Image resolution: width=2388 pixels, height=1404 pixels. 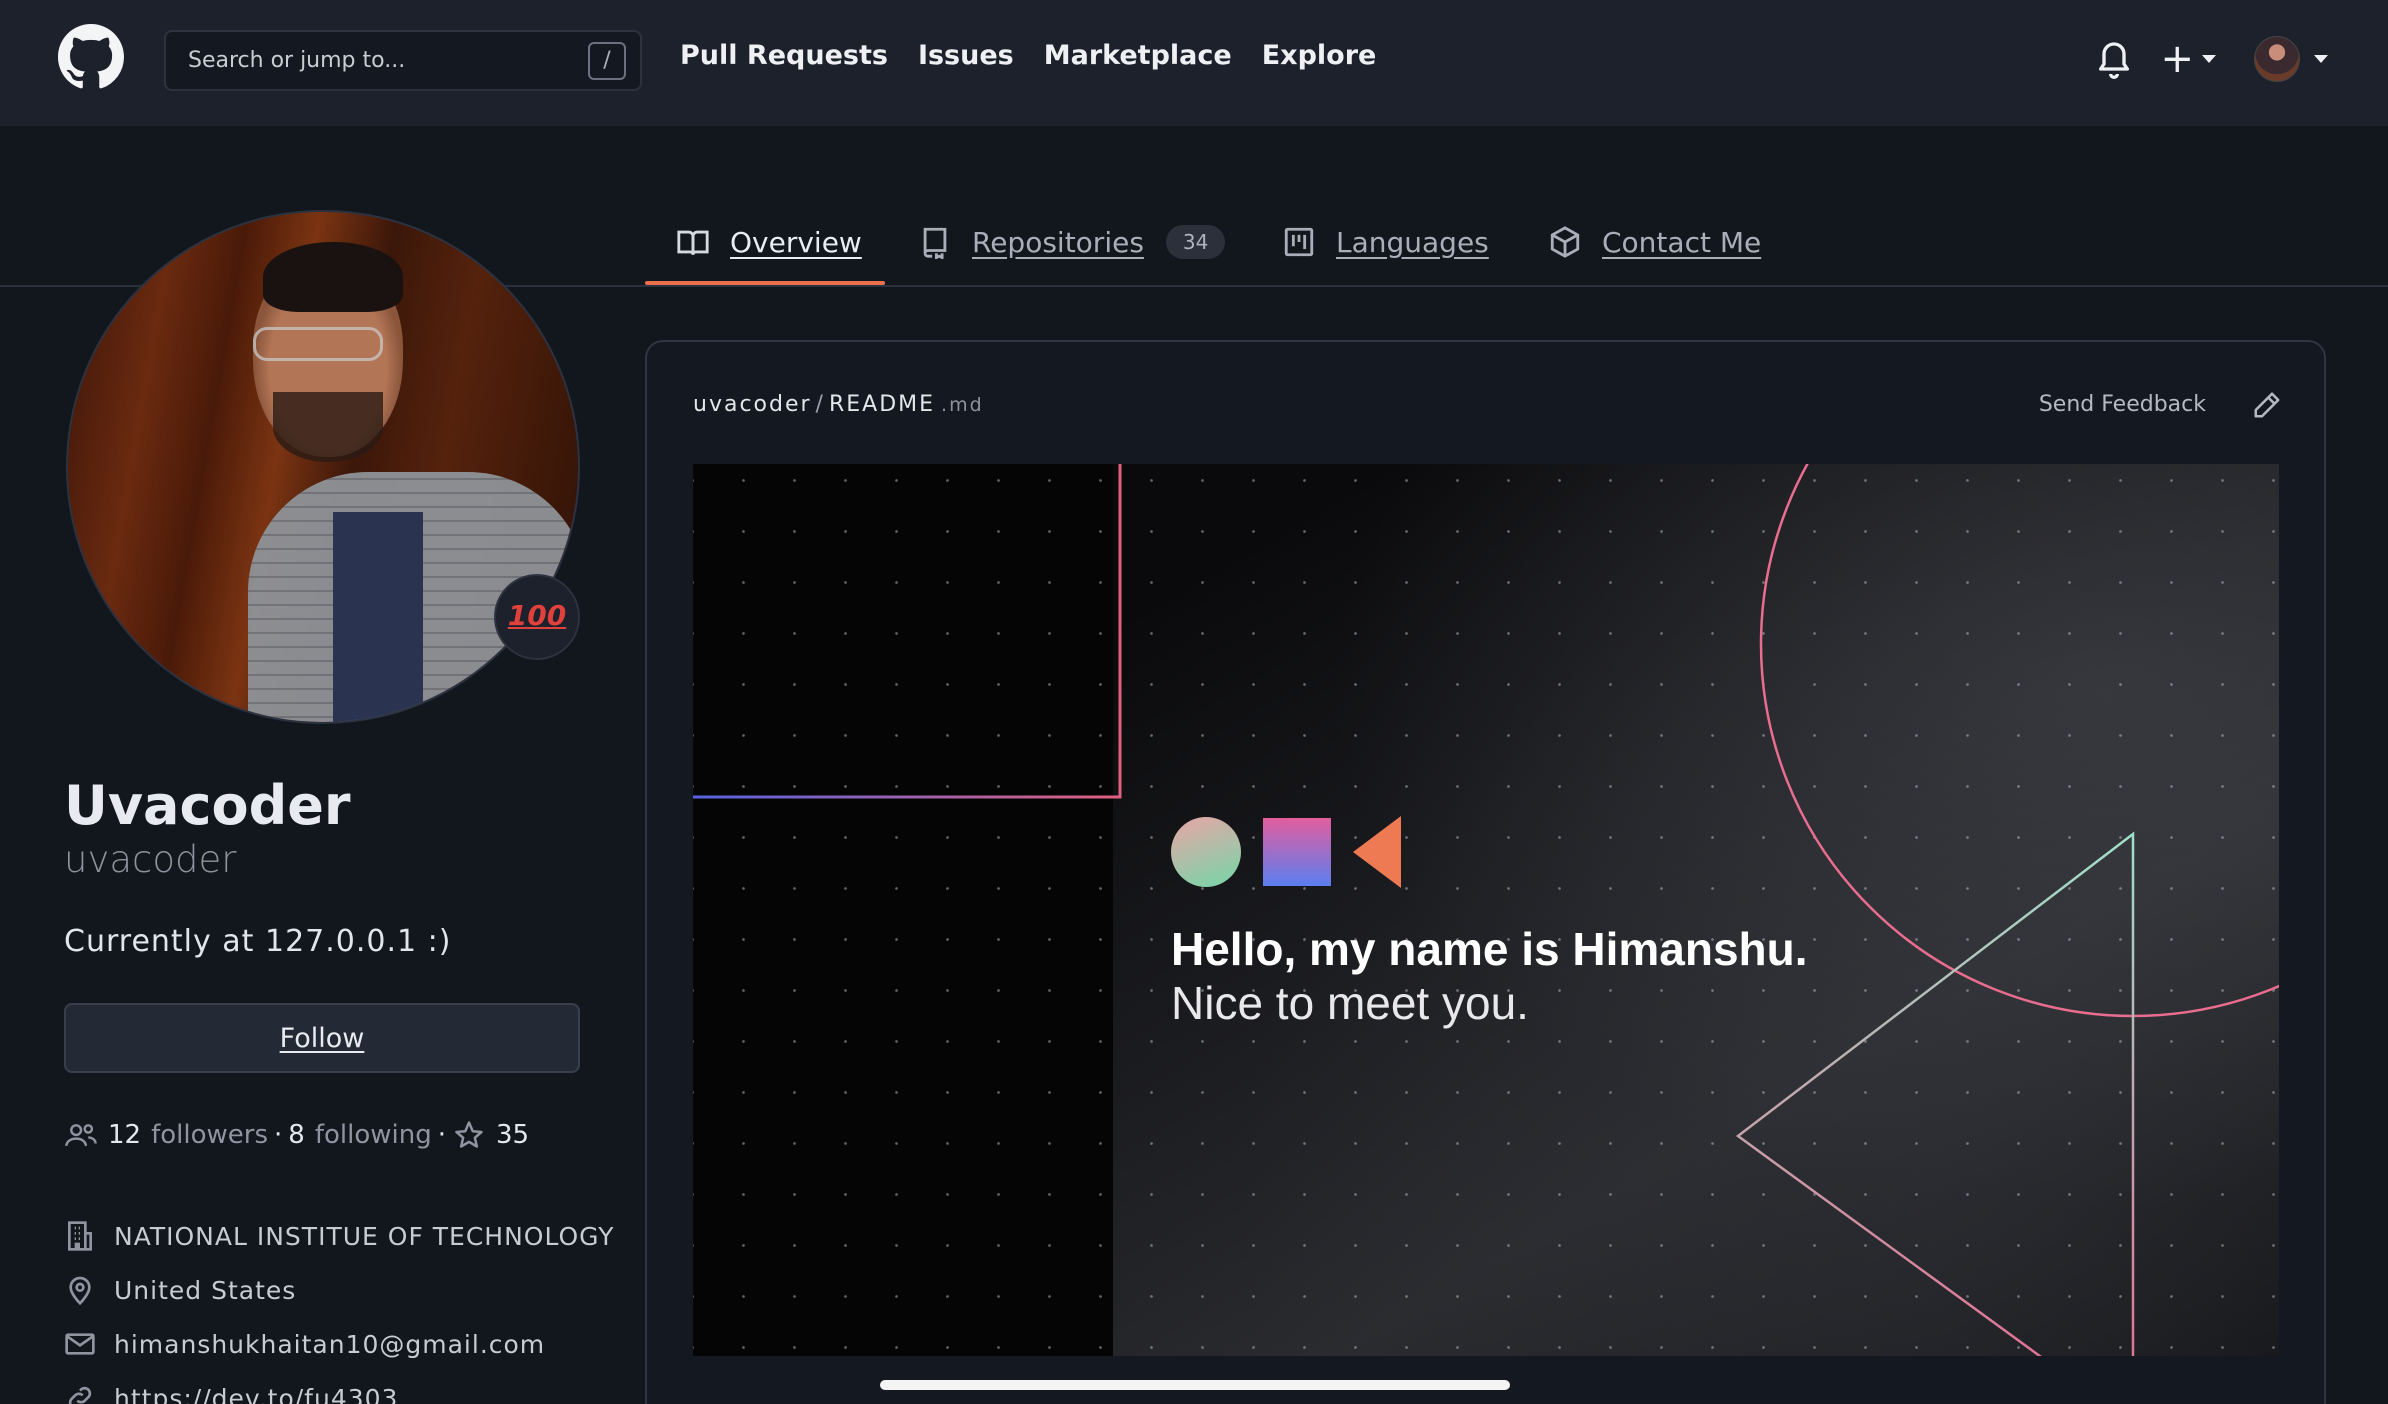 I want to click on nav-explore: Explore, so click(x=1319, y=55).